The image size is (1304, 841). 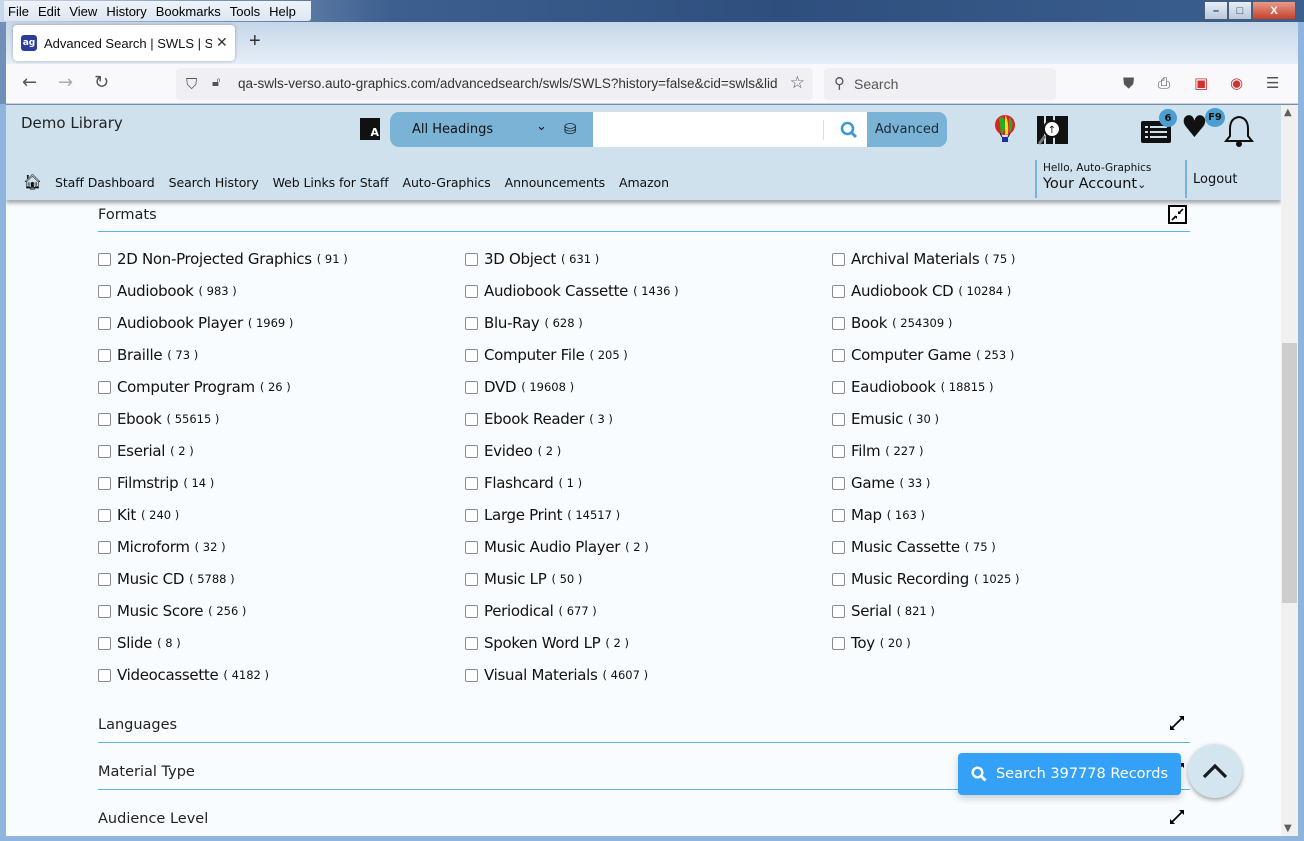 What do you see at coordinates (1015, 387) in the screenshot?
I see `format-checkbox-item: Eaudiobook ( 18815 )` at bounding box center [1015, 387].